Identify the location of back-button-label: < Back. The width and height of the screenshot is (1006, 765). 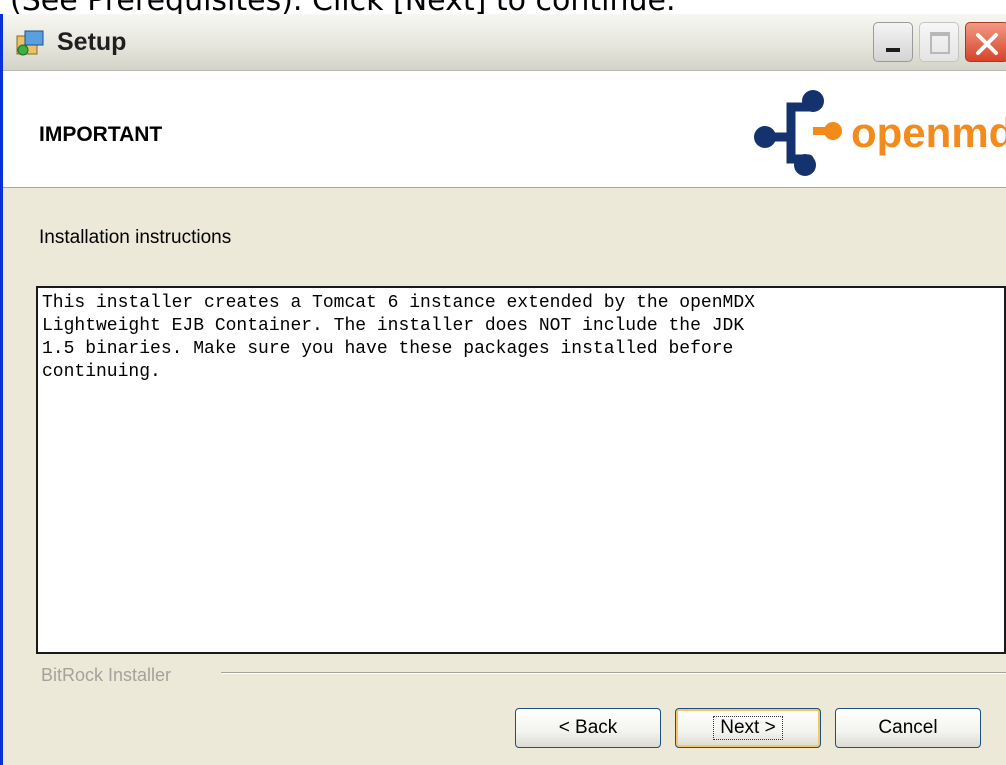
(588, 727).